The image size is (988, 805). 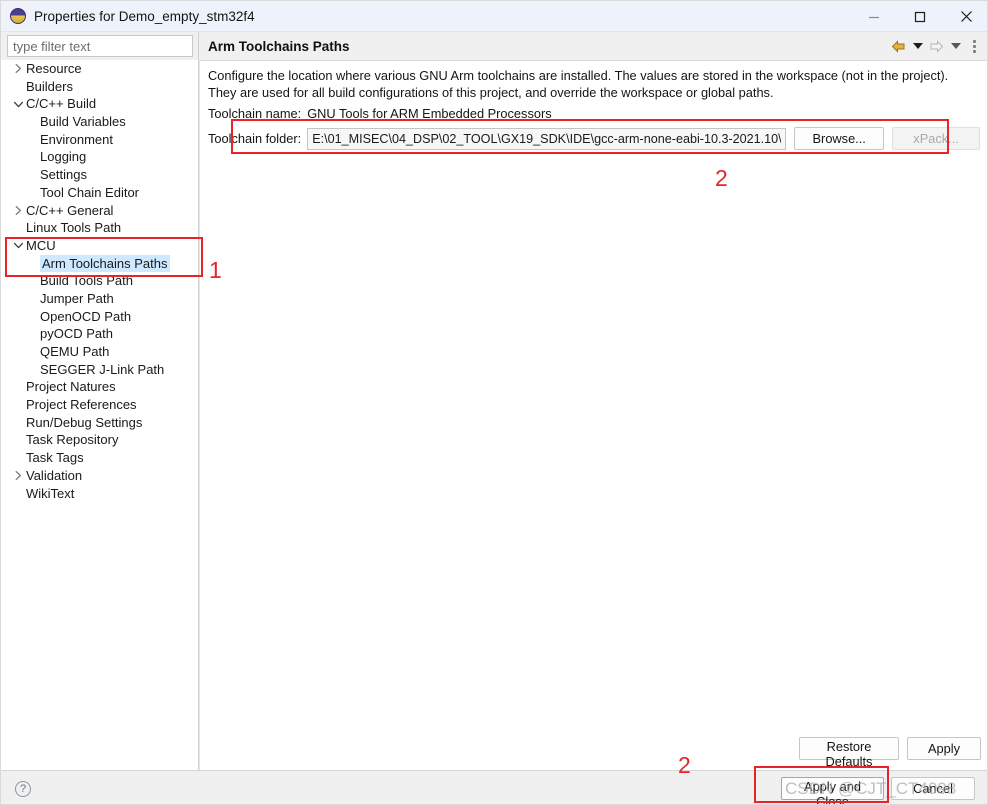 What do you see at coordinates (99, 157) in the screenshot?
I see `tree-item-logging: Logging` at bounding box center [99, 157].